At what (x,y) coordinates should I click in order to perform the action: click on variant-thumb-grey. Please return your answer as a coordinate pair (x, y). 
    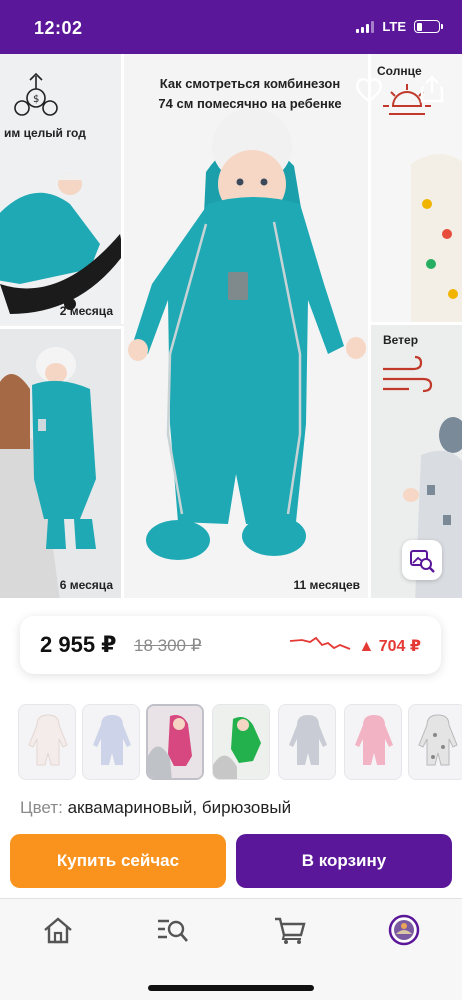
    Looking at the image, I should click on (307, 742).